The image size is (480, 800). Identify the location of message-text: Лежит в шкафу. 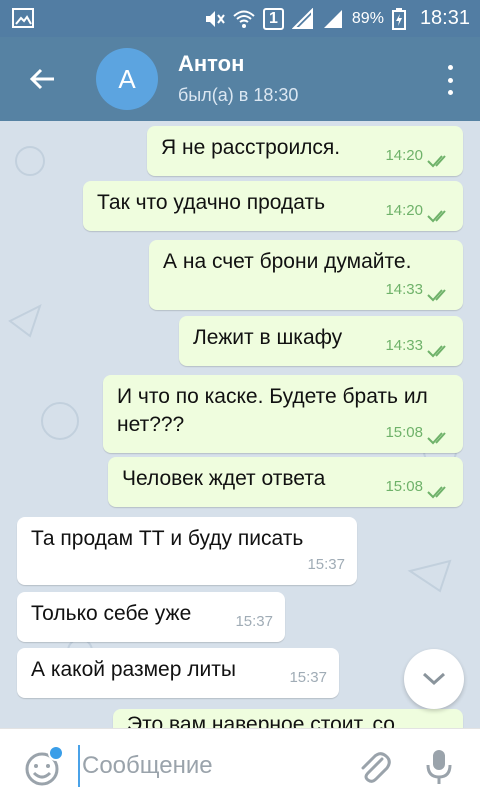
(268, 337).